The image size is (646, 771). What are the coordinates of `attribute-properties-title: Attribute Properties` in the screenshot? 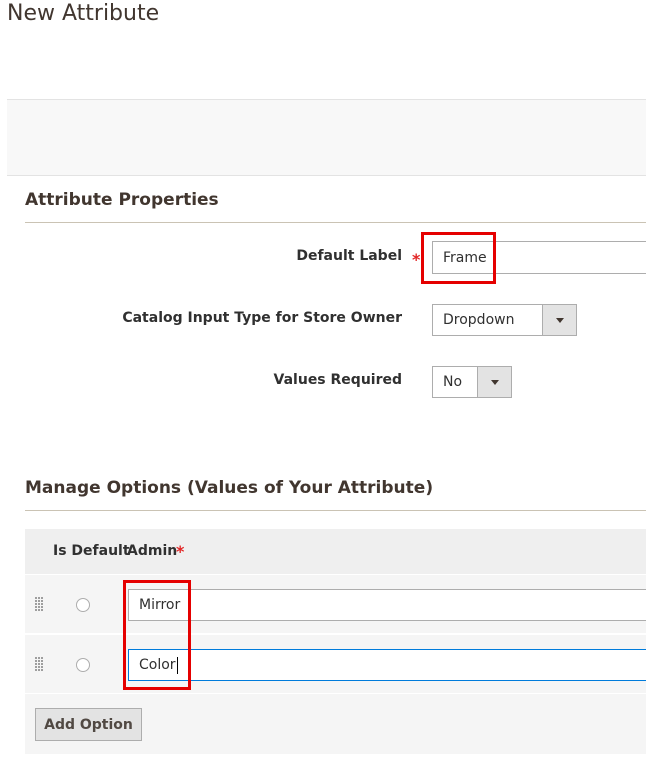 It's located at (122, 200).